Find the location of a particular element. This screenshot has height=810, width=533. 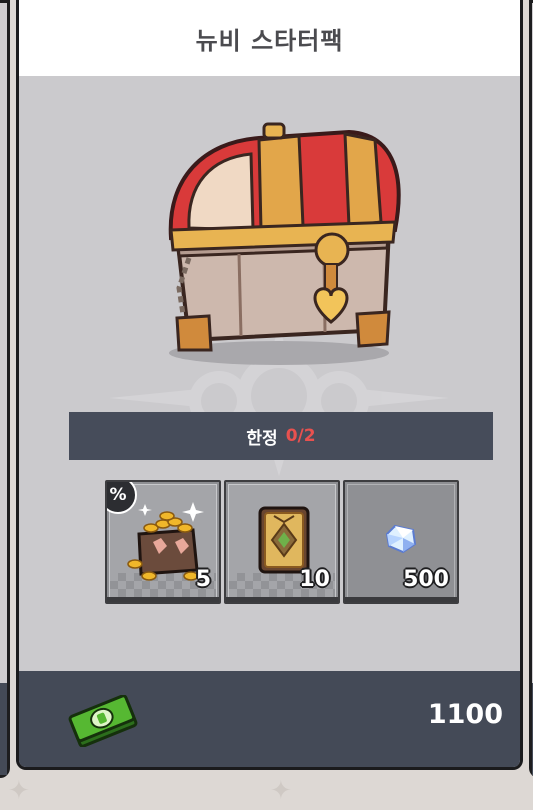

limit-count: 0/2 is located at coordinates (300, 436).